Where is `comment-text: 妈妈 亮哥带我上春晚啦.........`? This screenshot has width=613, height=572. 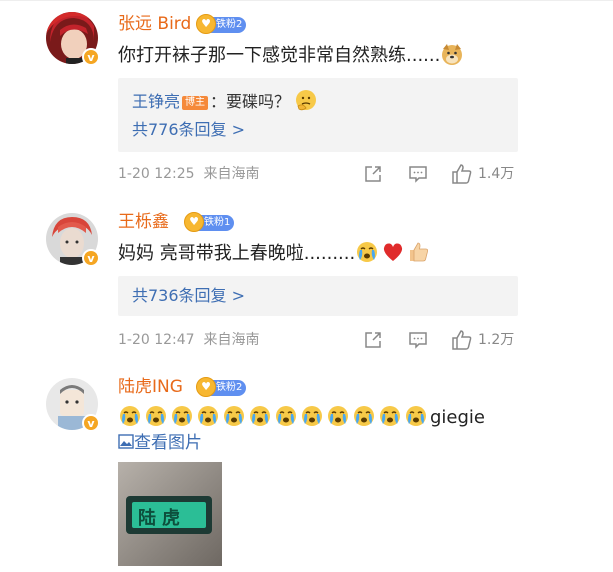 comment-text: 妈妈 亮哥带我上春晚啦......... is located at coordinates (275, 253).